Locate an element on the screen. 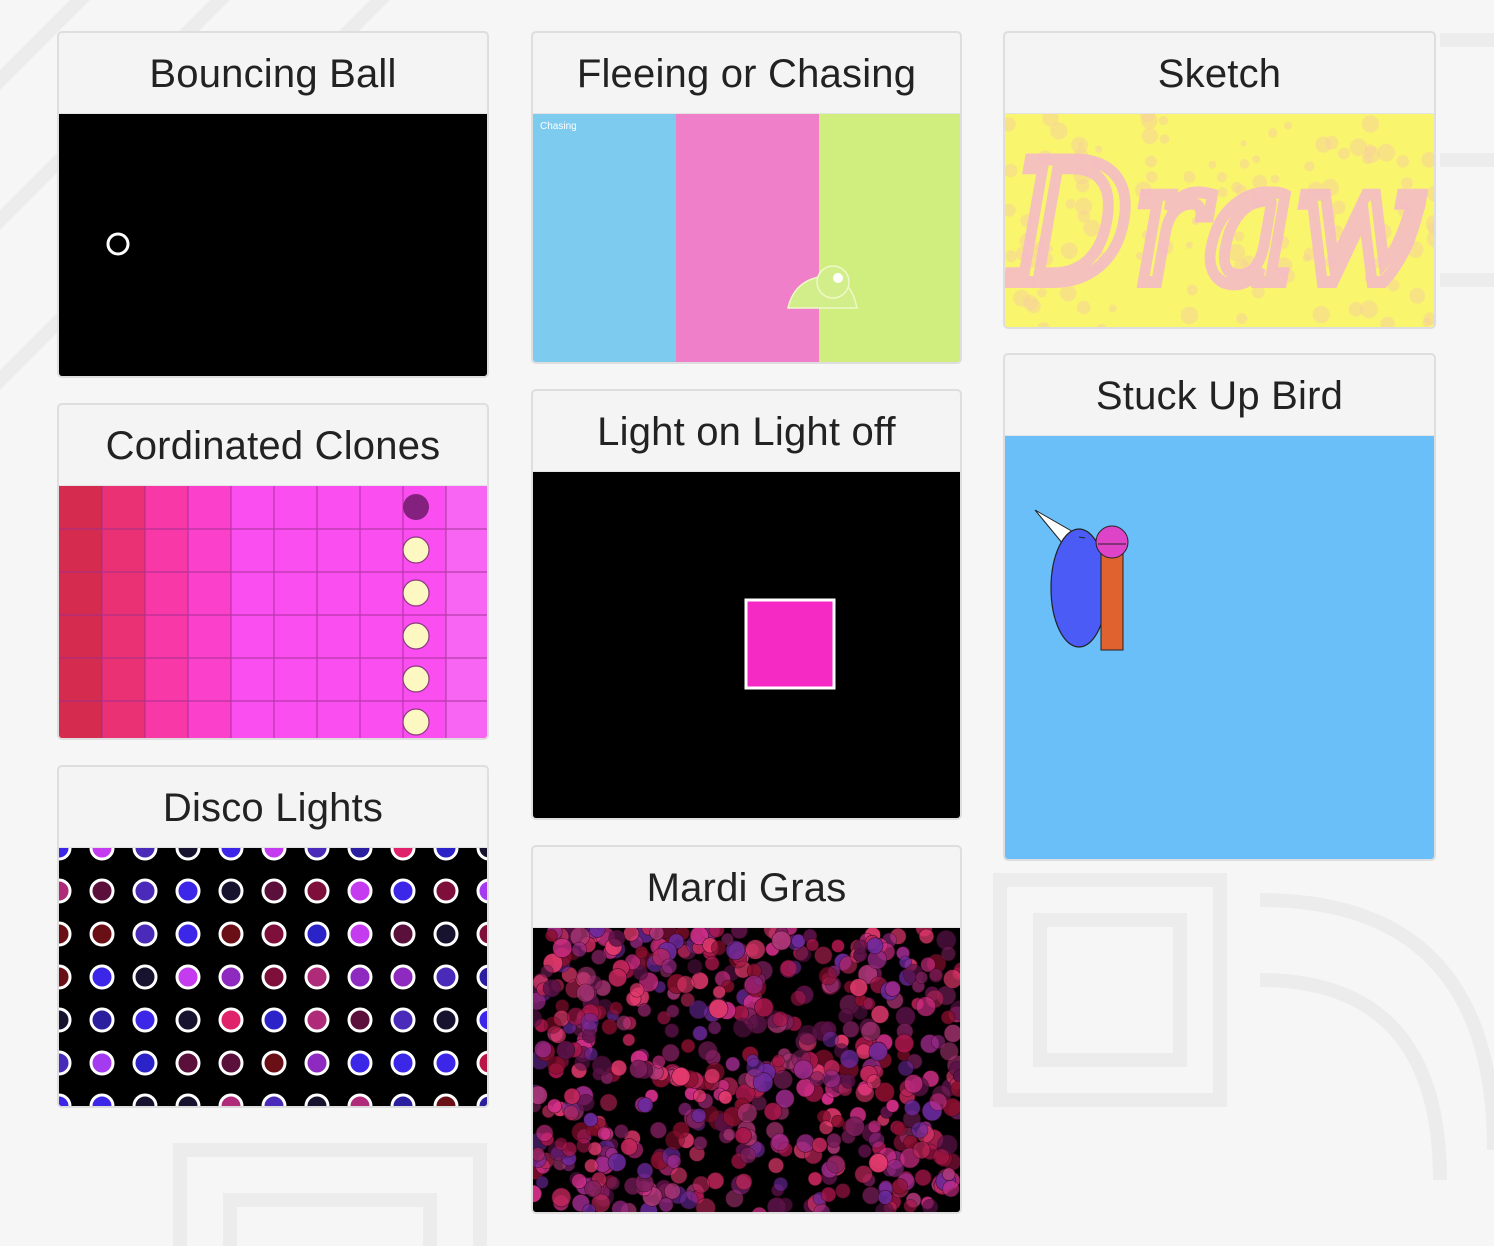 This screenshot has width=1494, height=1246. project-card-stuck-up-bird: Stuck Up Bird is located at coordinates (1219, 607).